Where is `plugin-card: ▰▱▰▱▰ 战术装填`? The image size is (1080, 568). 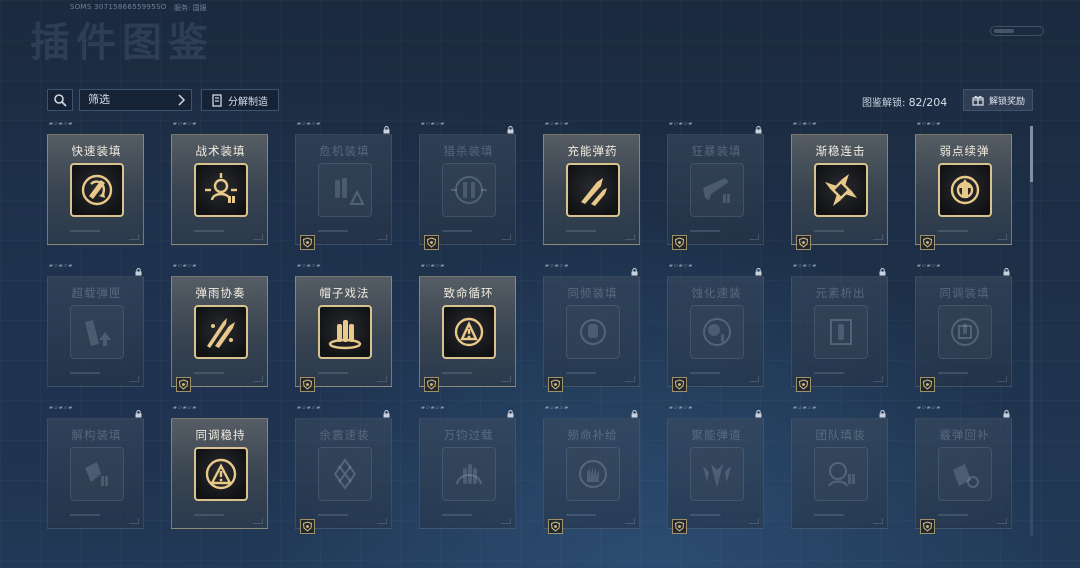
plugin-card: ▰▱▰▱▰ 战术装填 is located at coordinates (219, 183).